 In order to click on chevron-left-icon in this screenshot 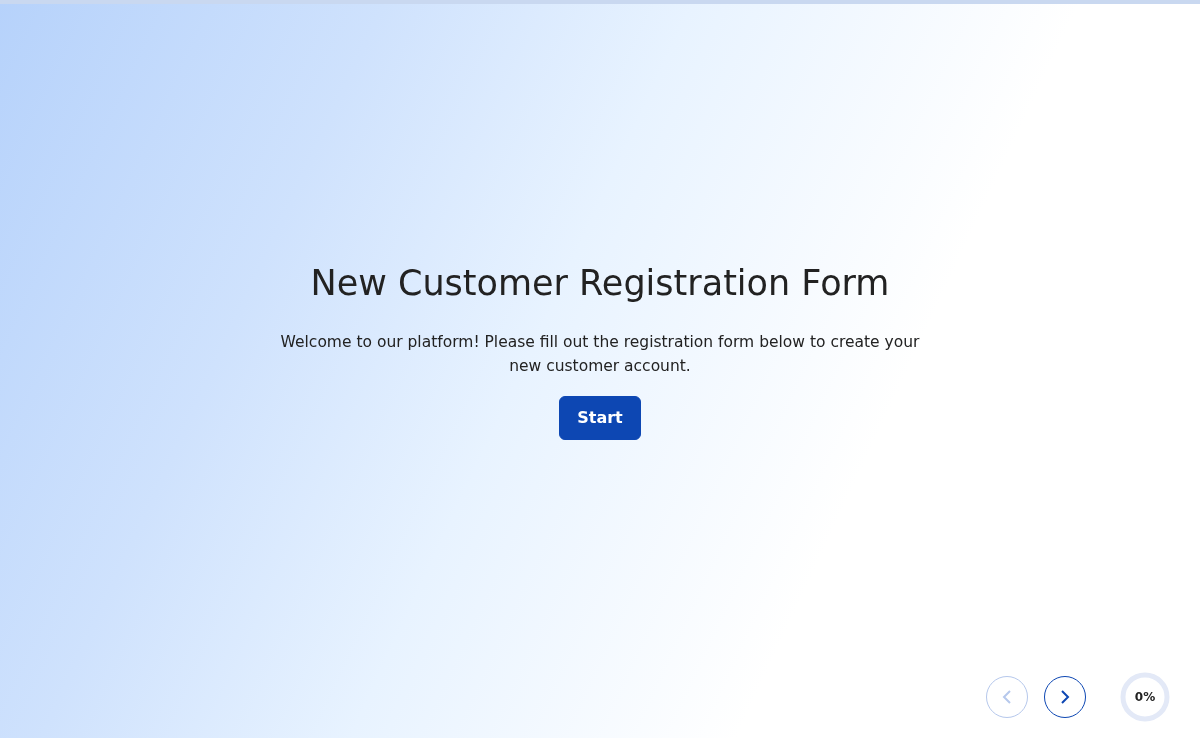, I will do `click(1007, 697)`.